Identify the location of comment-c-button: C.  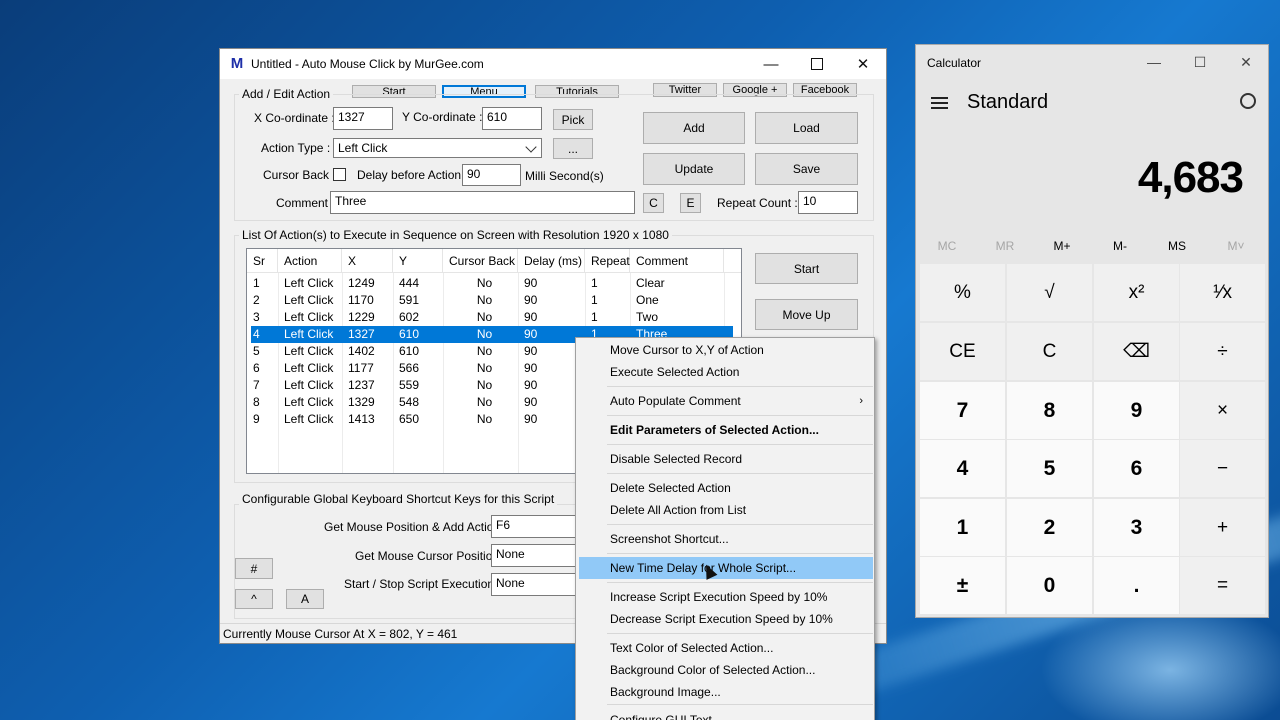
(653, 203).